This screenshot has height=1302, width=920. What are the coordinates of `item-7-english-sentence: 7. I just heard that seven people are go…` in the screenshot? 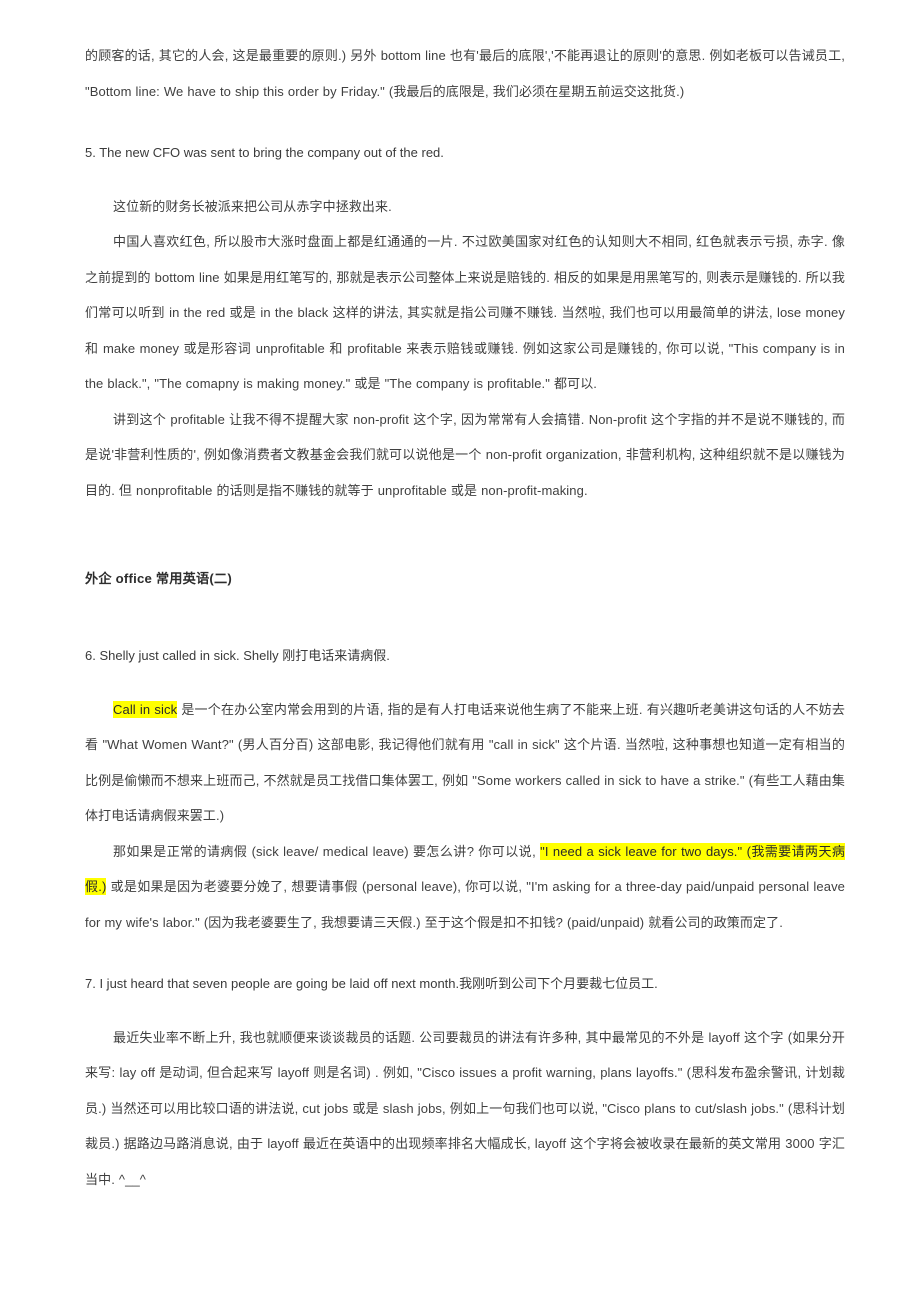 It's located at (371, 983).